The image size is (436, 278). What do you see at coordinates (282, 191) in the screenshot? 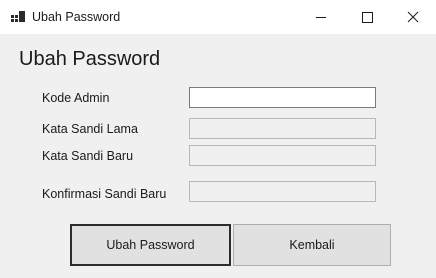
I see `konfirmasi-sandi-baru-input` at bounding box center [282, 191].